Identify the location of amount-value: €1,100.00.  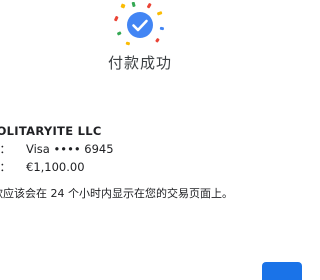
(55, 167).